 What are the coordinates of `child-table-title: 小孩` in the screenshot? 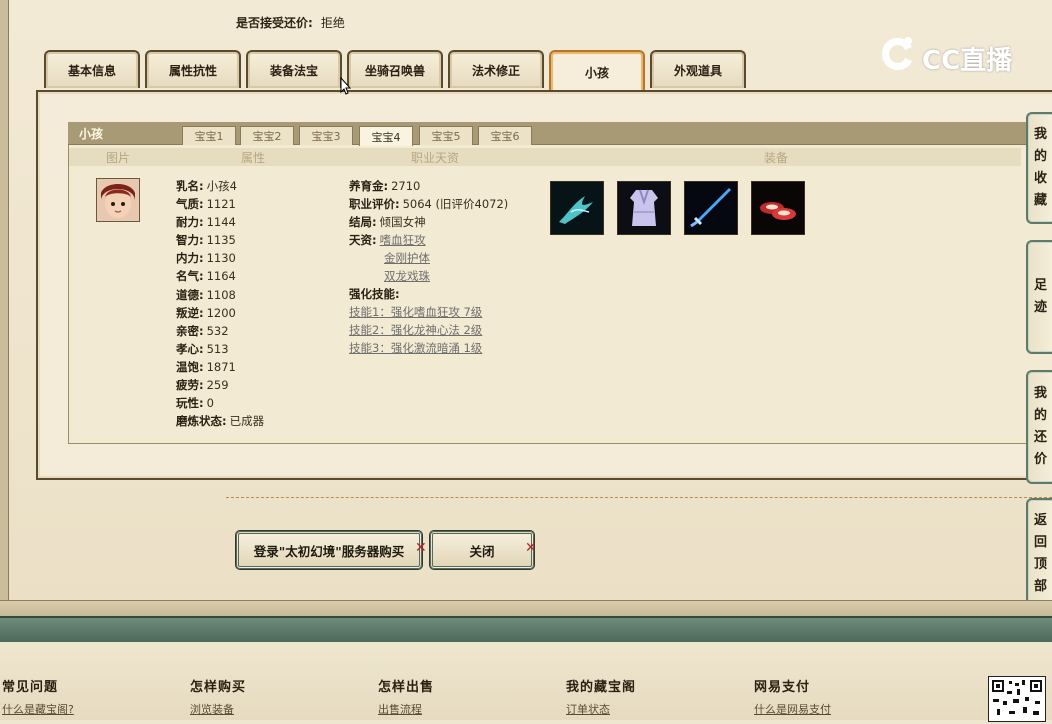 It's located at (91, 134).